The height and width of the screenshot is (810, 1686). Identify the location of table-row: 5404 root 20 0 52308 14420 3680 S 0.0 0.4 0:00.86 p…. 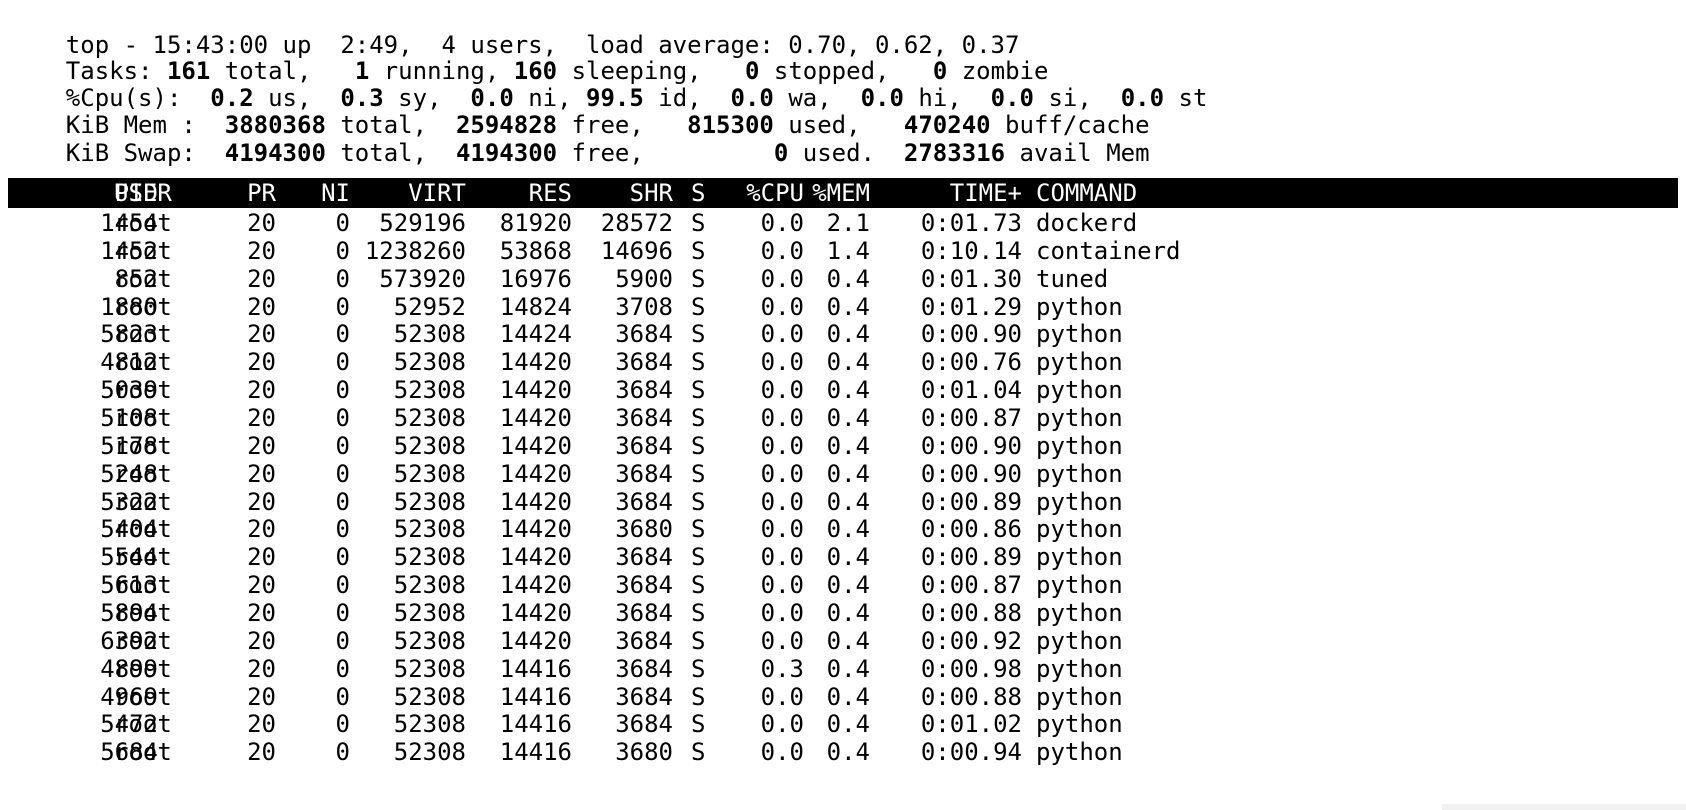
(843, 529).